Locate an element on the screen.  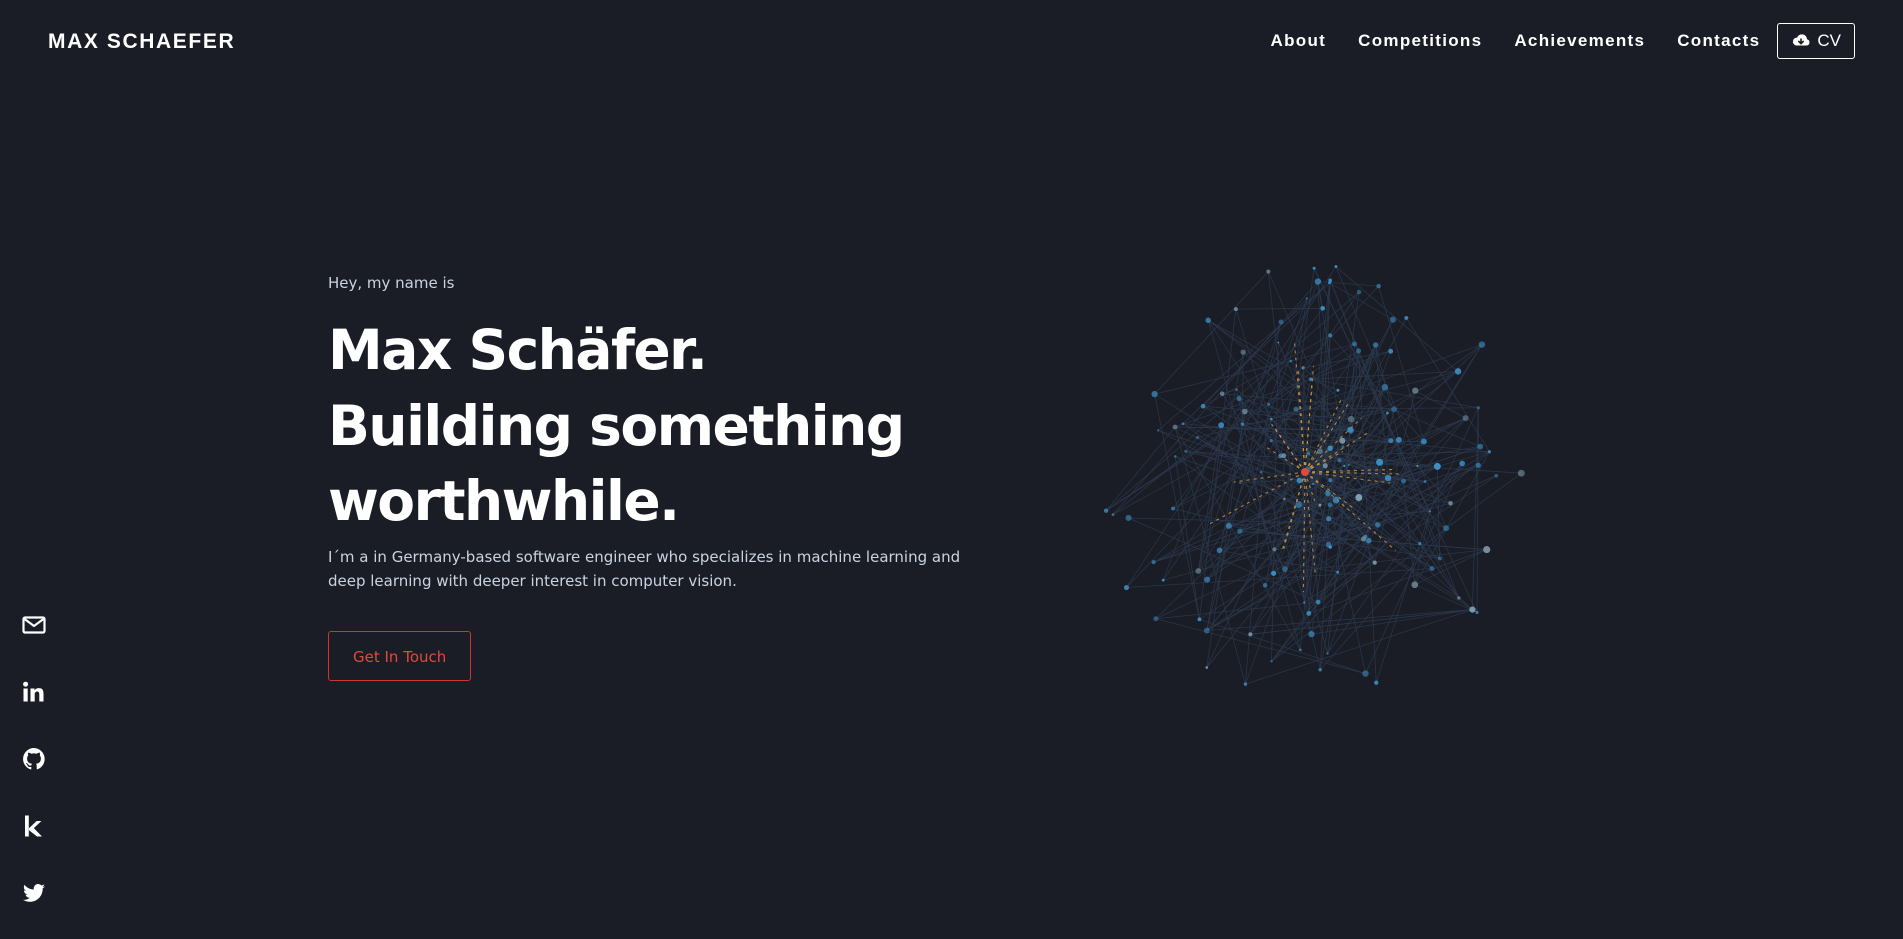
linkedin-icon is located at coordinates (34, 692).